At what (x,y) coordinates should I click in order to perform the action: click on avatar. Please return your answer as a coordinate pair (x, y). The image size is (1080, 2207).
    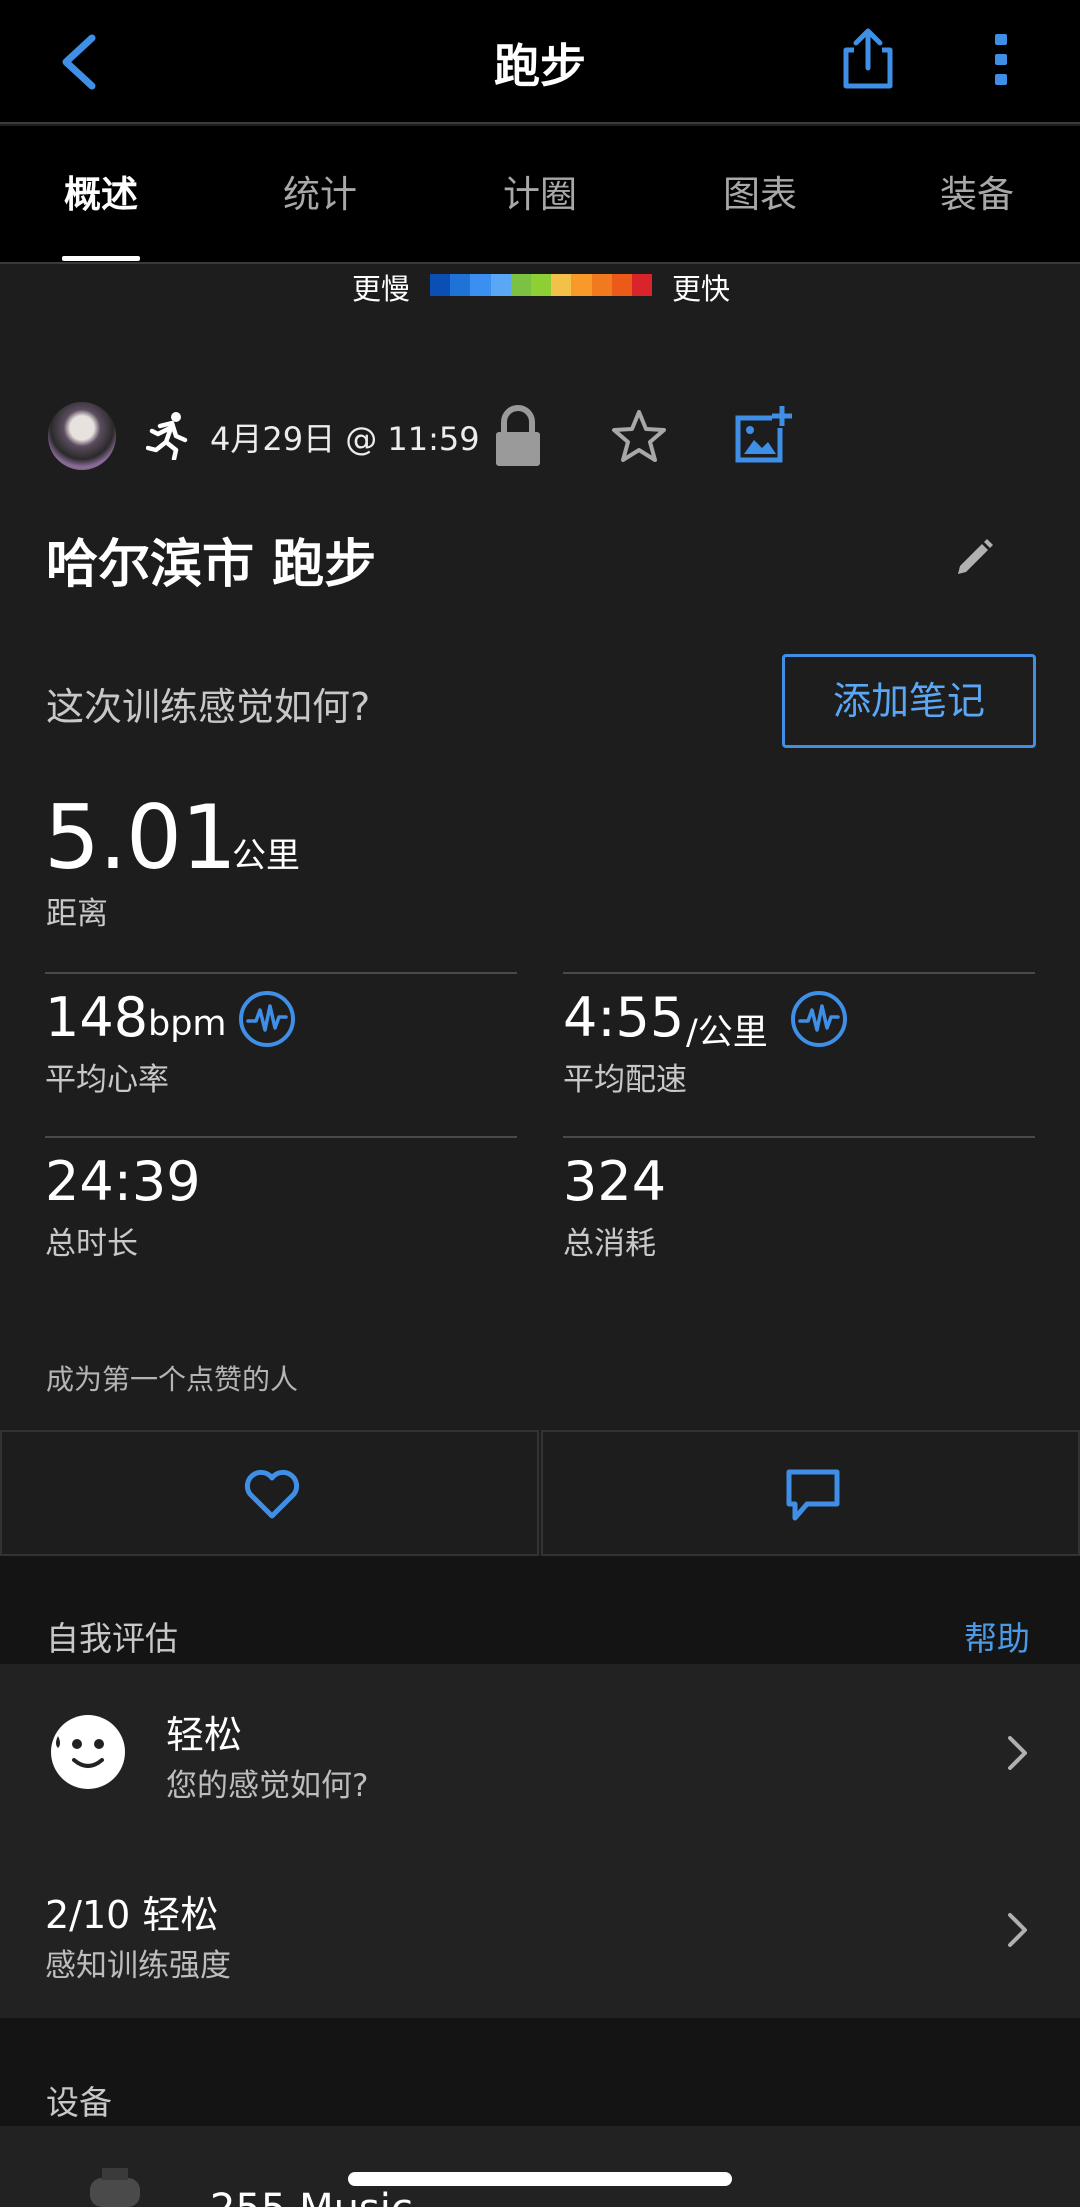
    Looking at the image, I should click on (82, 436).